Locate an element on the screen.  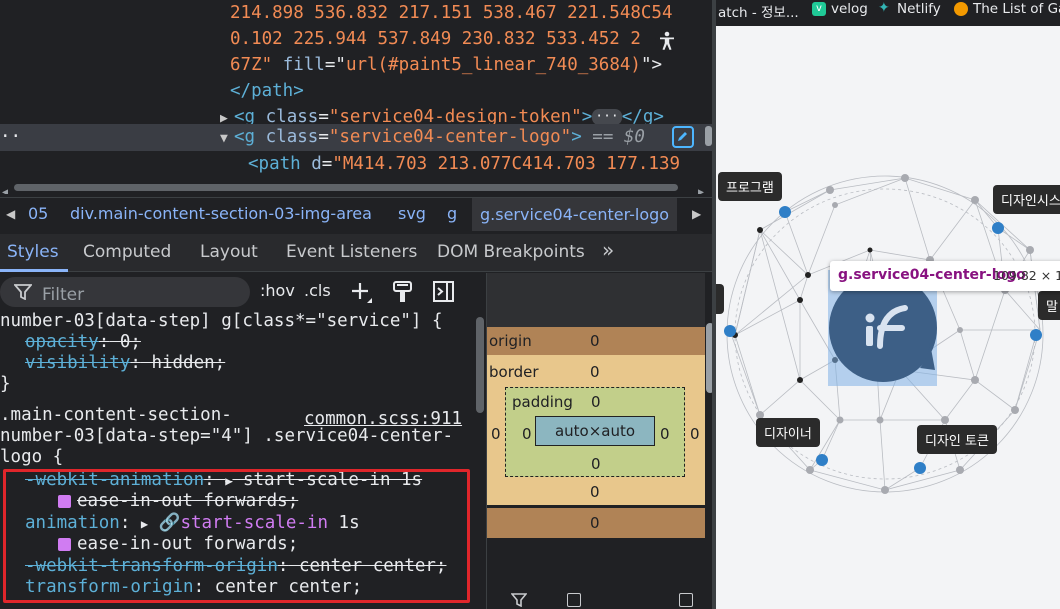
scroll-left-icon: ◀ is located at coordinates (5, 187).